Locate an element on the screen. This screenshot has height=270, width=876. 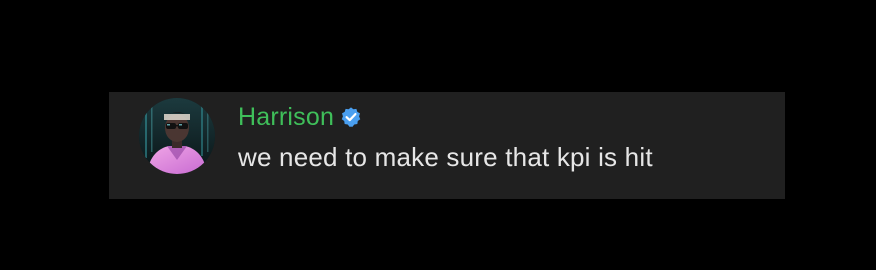
author-row: Harrison is located at coordinates (300, 117).